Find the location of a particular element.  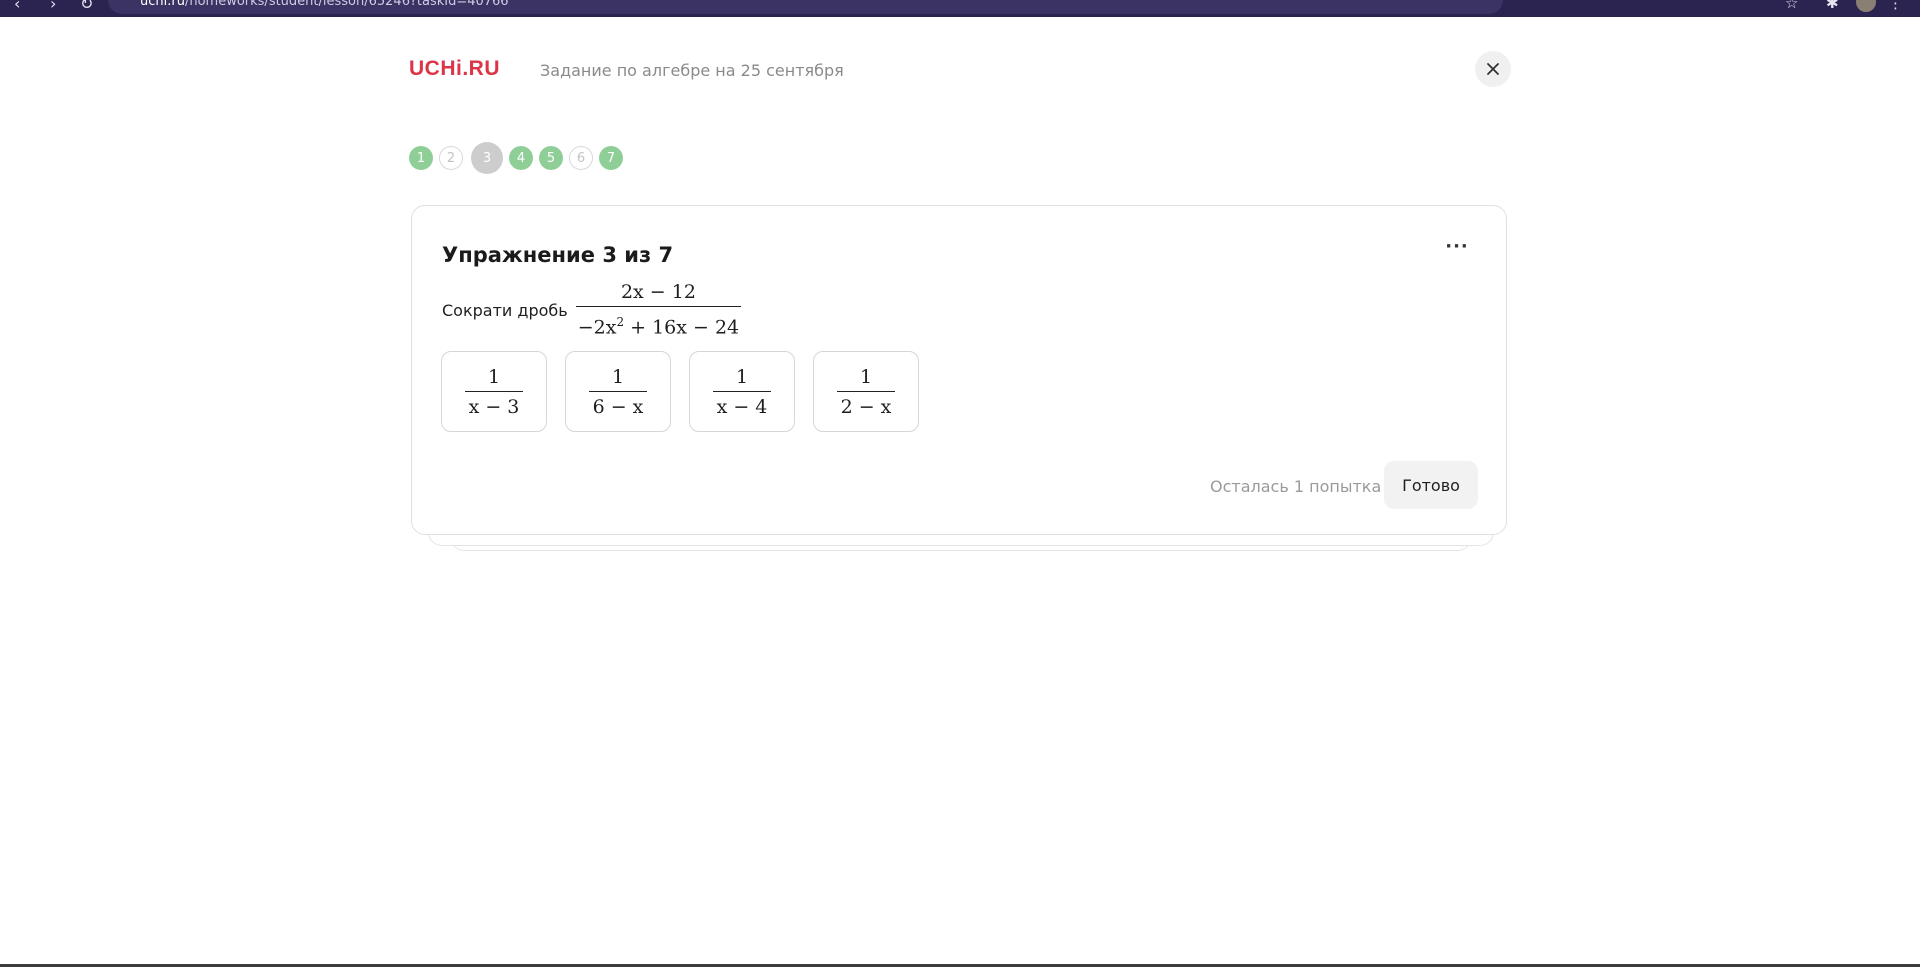

extensions-icon: ✱ is located at coordinates (1832, 6).